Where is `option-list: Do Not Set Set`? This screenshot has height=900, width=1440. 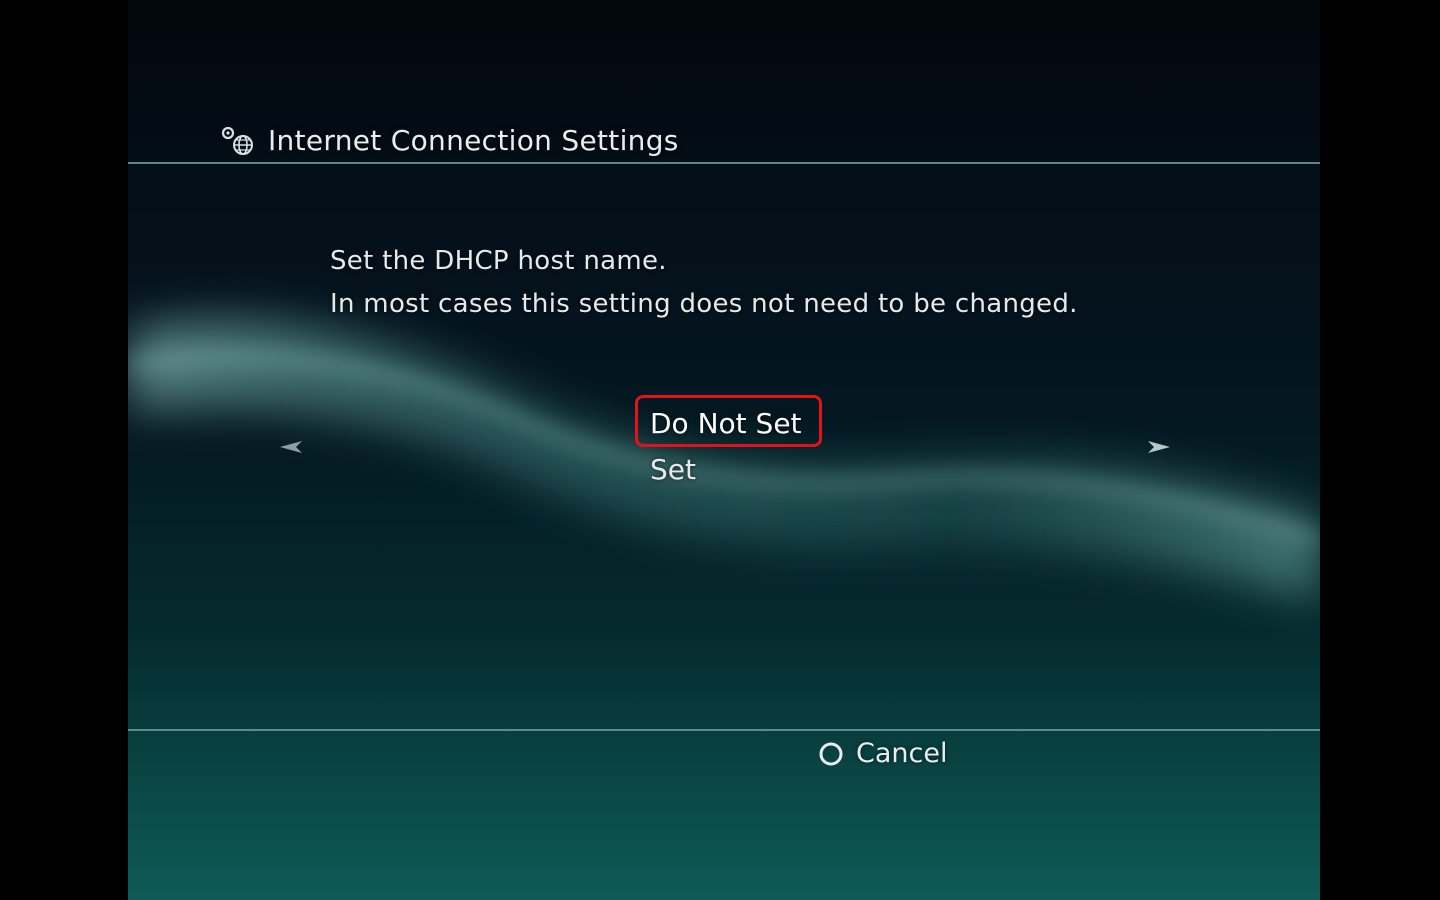
option-list: Do Not Set Set is located at coordinates (728, 444).